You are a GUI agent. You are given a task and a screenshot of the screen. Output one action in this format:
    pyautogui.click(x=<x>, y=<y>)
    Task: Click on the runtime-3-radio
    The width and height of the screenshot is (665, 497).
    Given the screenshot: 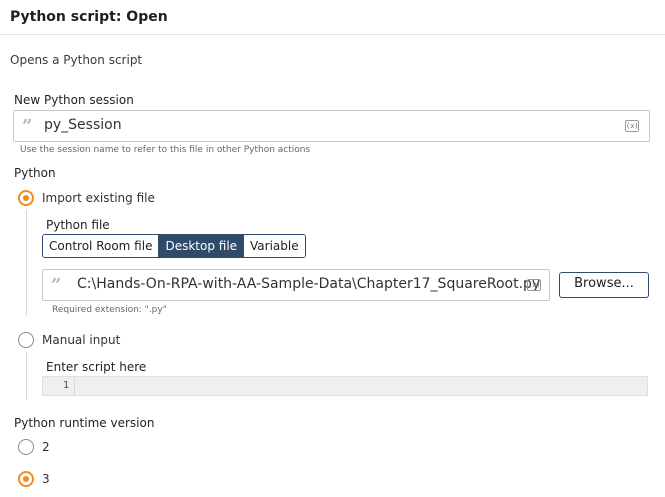 What is the action you would take?
    pyautogui.click(x=26, y=479)
    